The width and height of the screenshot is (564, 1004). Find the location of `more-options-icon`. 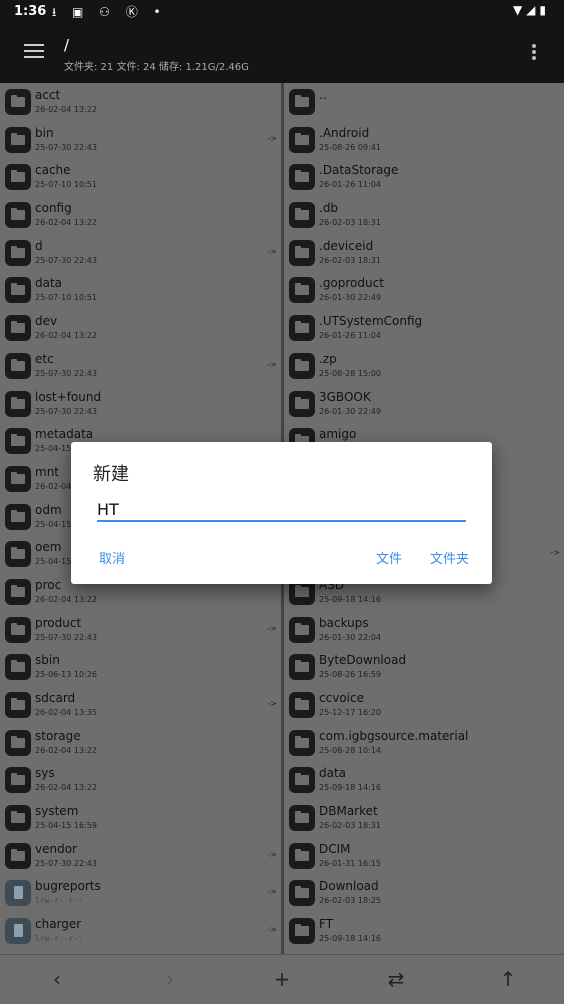

more-options-icon is located at coordinates (534, 53).